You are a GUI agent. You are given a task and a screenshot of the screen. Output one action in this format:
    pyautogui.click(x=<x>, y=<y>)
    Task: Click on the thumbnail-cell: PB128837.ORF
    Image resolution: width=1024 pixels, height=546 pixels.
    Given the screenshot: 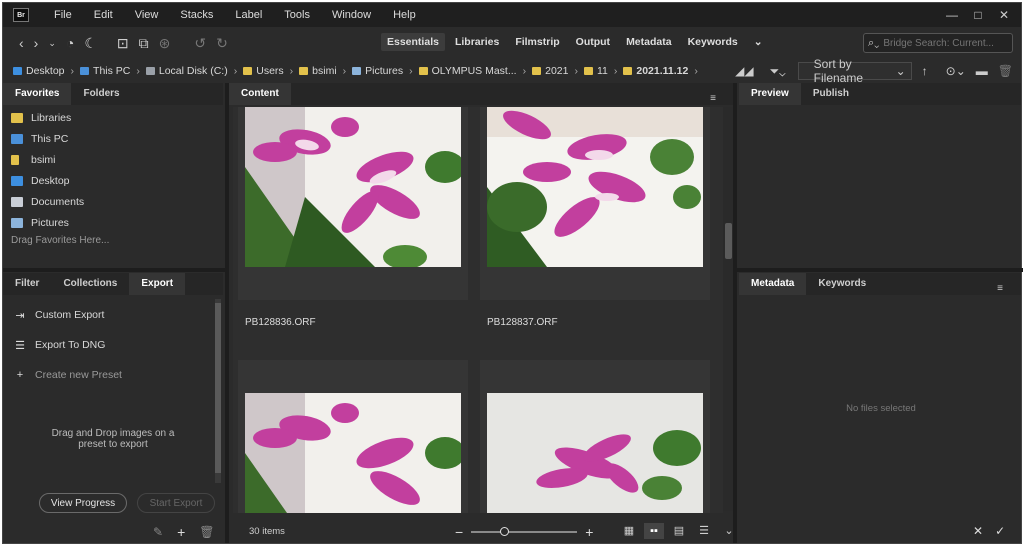 What is the action you would take?
    pyautogui.click(x=595, y=217)
    